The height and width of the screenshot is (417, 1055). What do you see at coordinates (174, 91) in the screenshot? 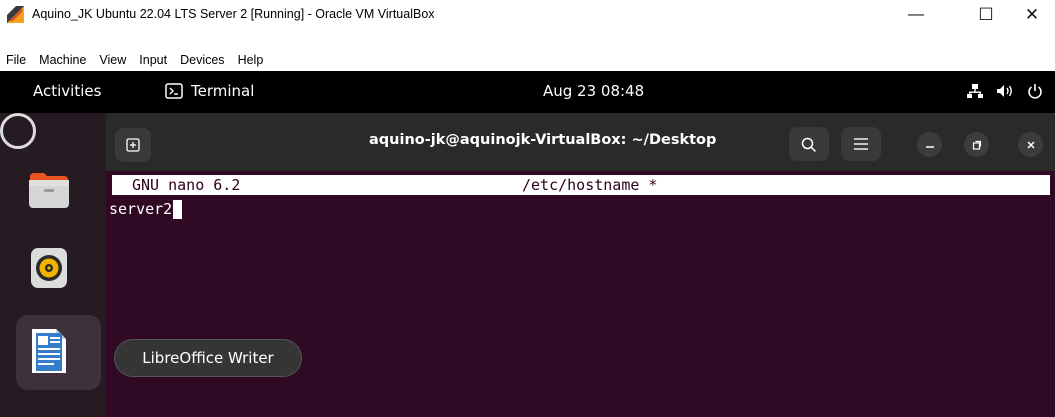
I see `terminal-icon` at bounding box center [174, 91].